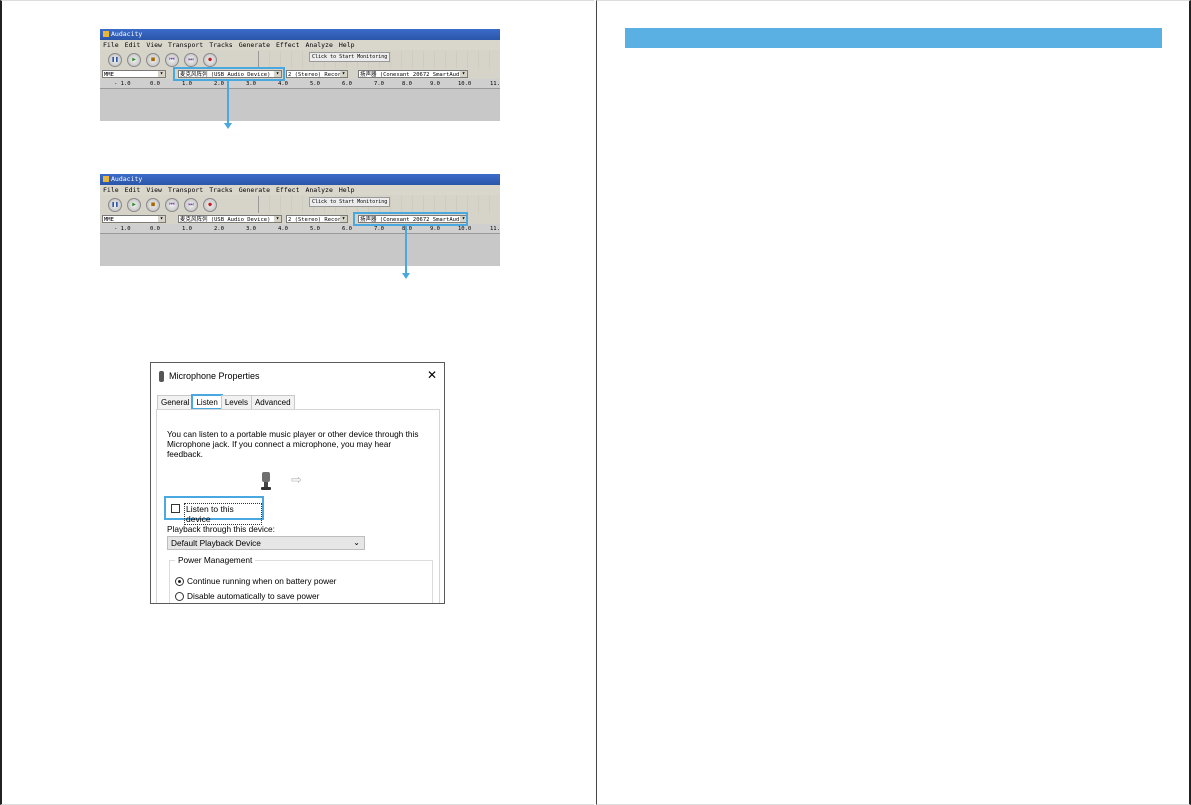 Image resolution: width=1191 pixels, height=805 pixels. What do you see at coordinates (407, 84) in the screenshot?
I see `ruler-tick: 8.0` at bounding box center [407, 84].